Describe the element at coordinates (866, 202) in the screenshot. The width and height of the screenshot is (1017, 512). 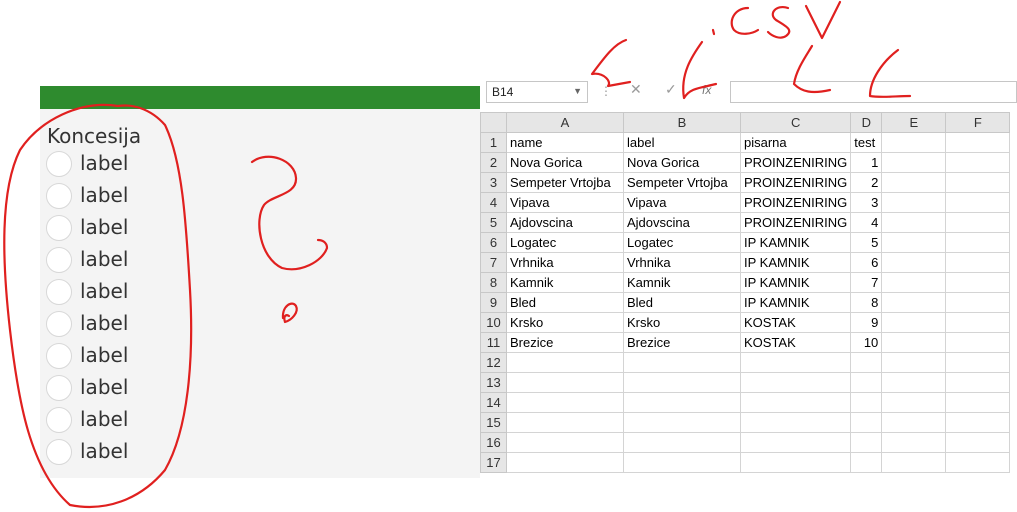
I see `sheet-cell: 3` at that location.